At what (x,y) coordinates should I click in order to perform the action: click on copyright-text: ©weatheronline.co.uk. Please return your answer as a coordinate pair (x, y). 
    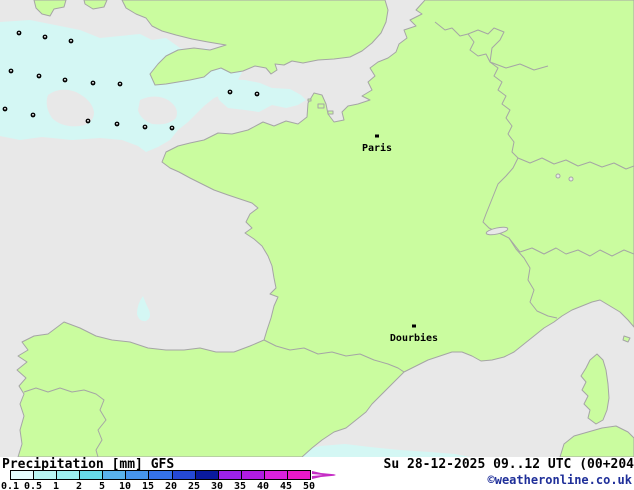
    Looking at the image, I should click on (560, 480).